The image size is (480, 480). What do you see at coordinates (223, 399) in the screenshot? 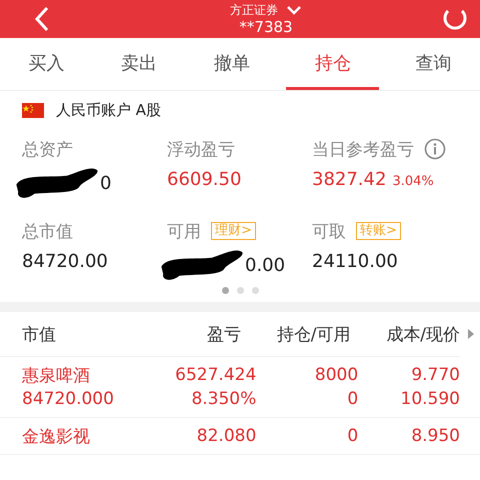
I see `table-cell-text: 8.350%` at bounding box center [223, 399].